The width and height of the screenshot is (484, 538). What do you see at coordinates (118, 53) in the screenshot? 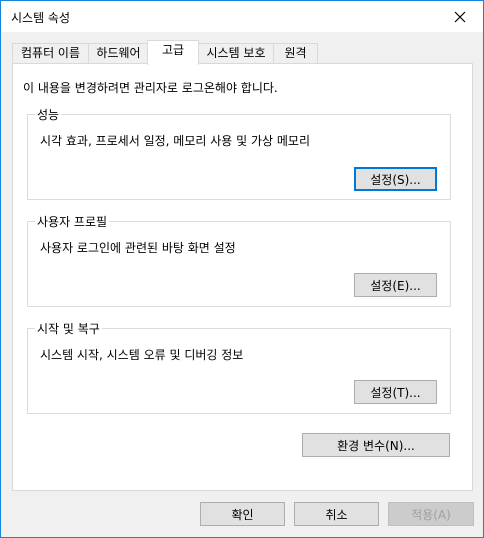
I see `tab-hardware: 하드웨어` at bounding box center [118, 53].